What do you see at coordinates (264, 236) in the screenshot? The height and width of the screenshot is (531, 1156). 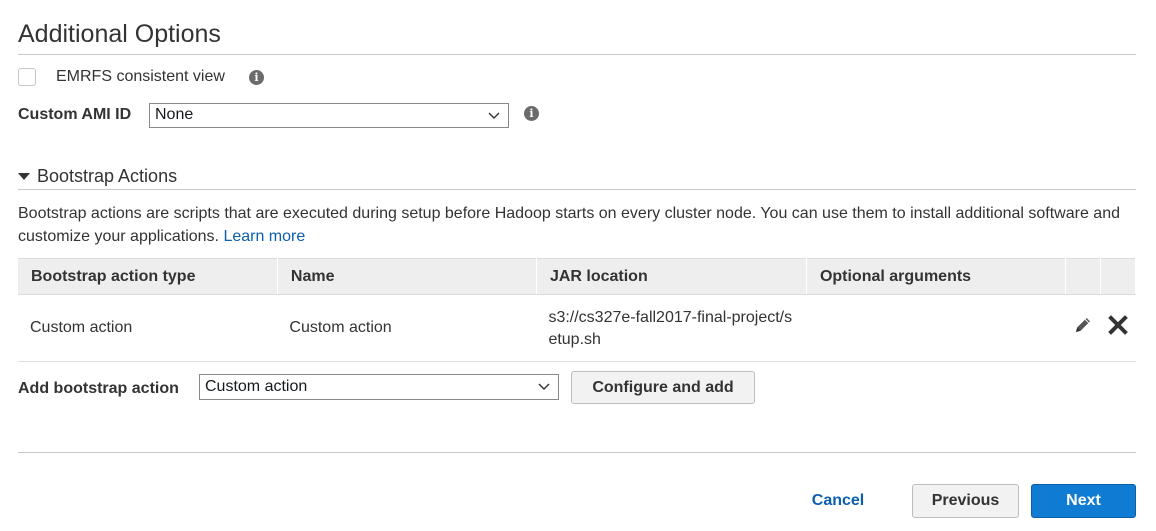 I see `learn-more-link: Learn more` at bounding box center [264, 236].